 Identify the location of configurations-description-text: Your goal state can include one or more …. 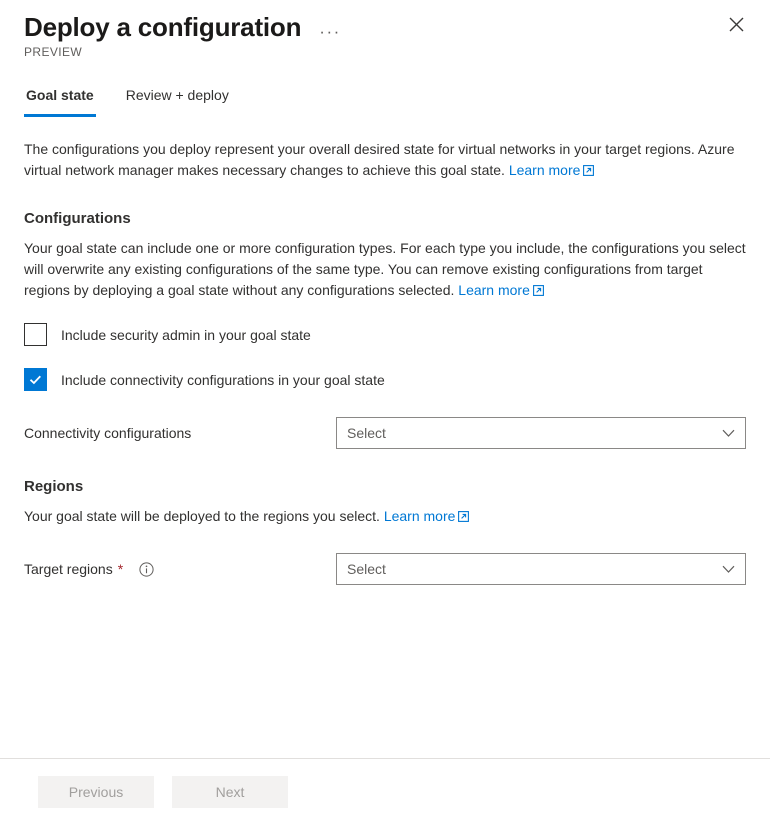
(385, 269).